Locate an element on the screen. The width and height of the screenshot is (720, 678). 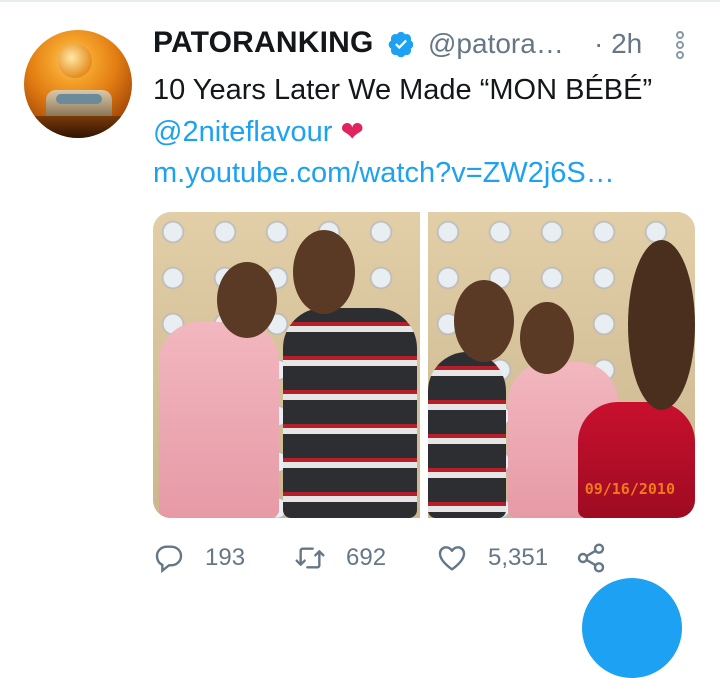
tweet-text-main: 10 Years Later We Made “MON BÉBÉ” is located at coordinates (403, 90).